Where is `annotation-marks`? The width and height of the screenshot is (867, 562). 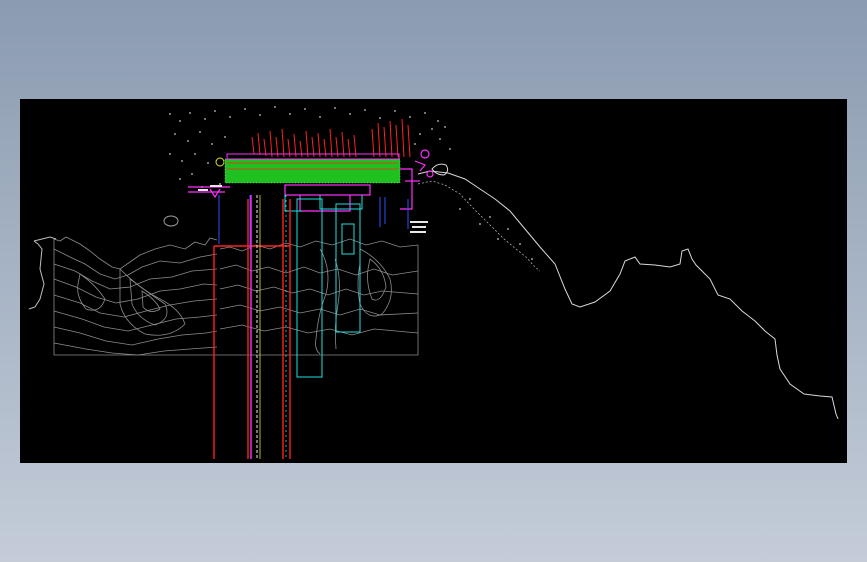
annotation-marks is located at coordinates (313, 209).